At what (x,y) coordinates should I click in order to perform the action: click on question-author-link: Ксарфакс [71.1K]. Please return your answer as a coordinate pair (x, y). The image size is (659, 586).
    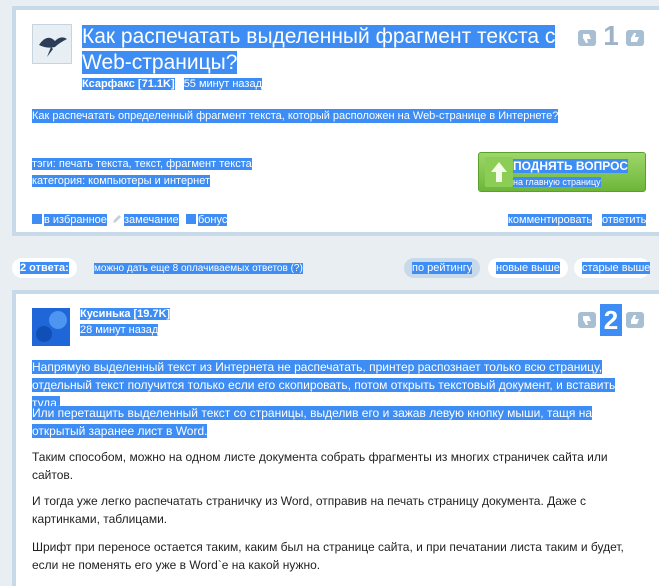
    Looking at the image, I should click on (128, 84).